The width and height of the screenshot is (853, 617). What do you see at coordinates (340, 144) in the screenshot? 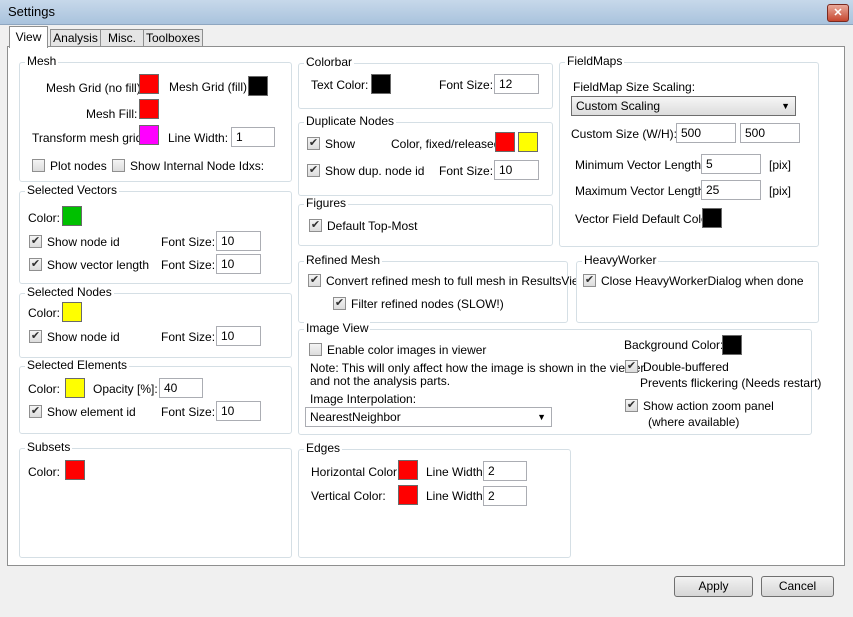
I see `dup-show-label: Show` at bounding box center [340, 144].